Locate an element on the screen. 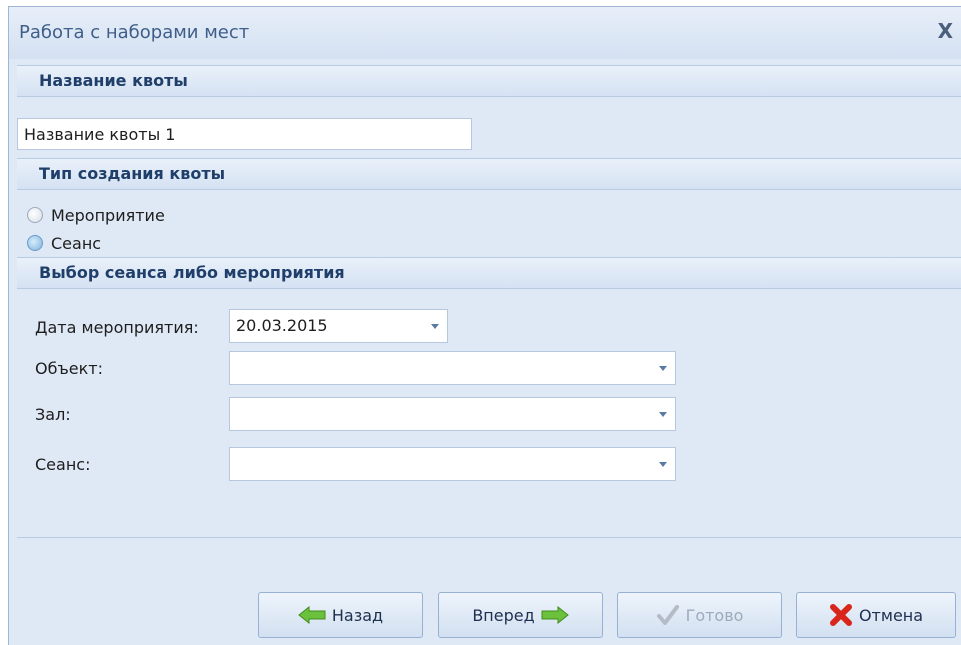 Image resolution: width=961 pixels, height=645 pixels. back-button: Назад is located at coordinates (340, 615).